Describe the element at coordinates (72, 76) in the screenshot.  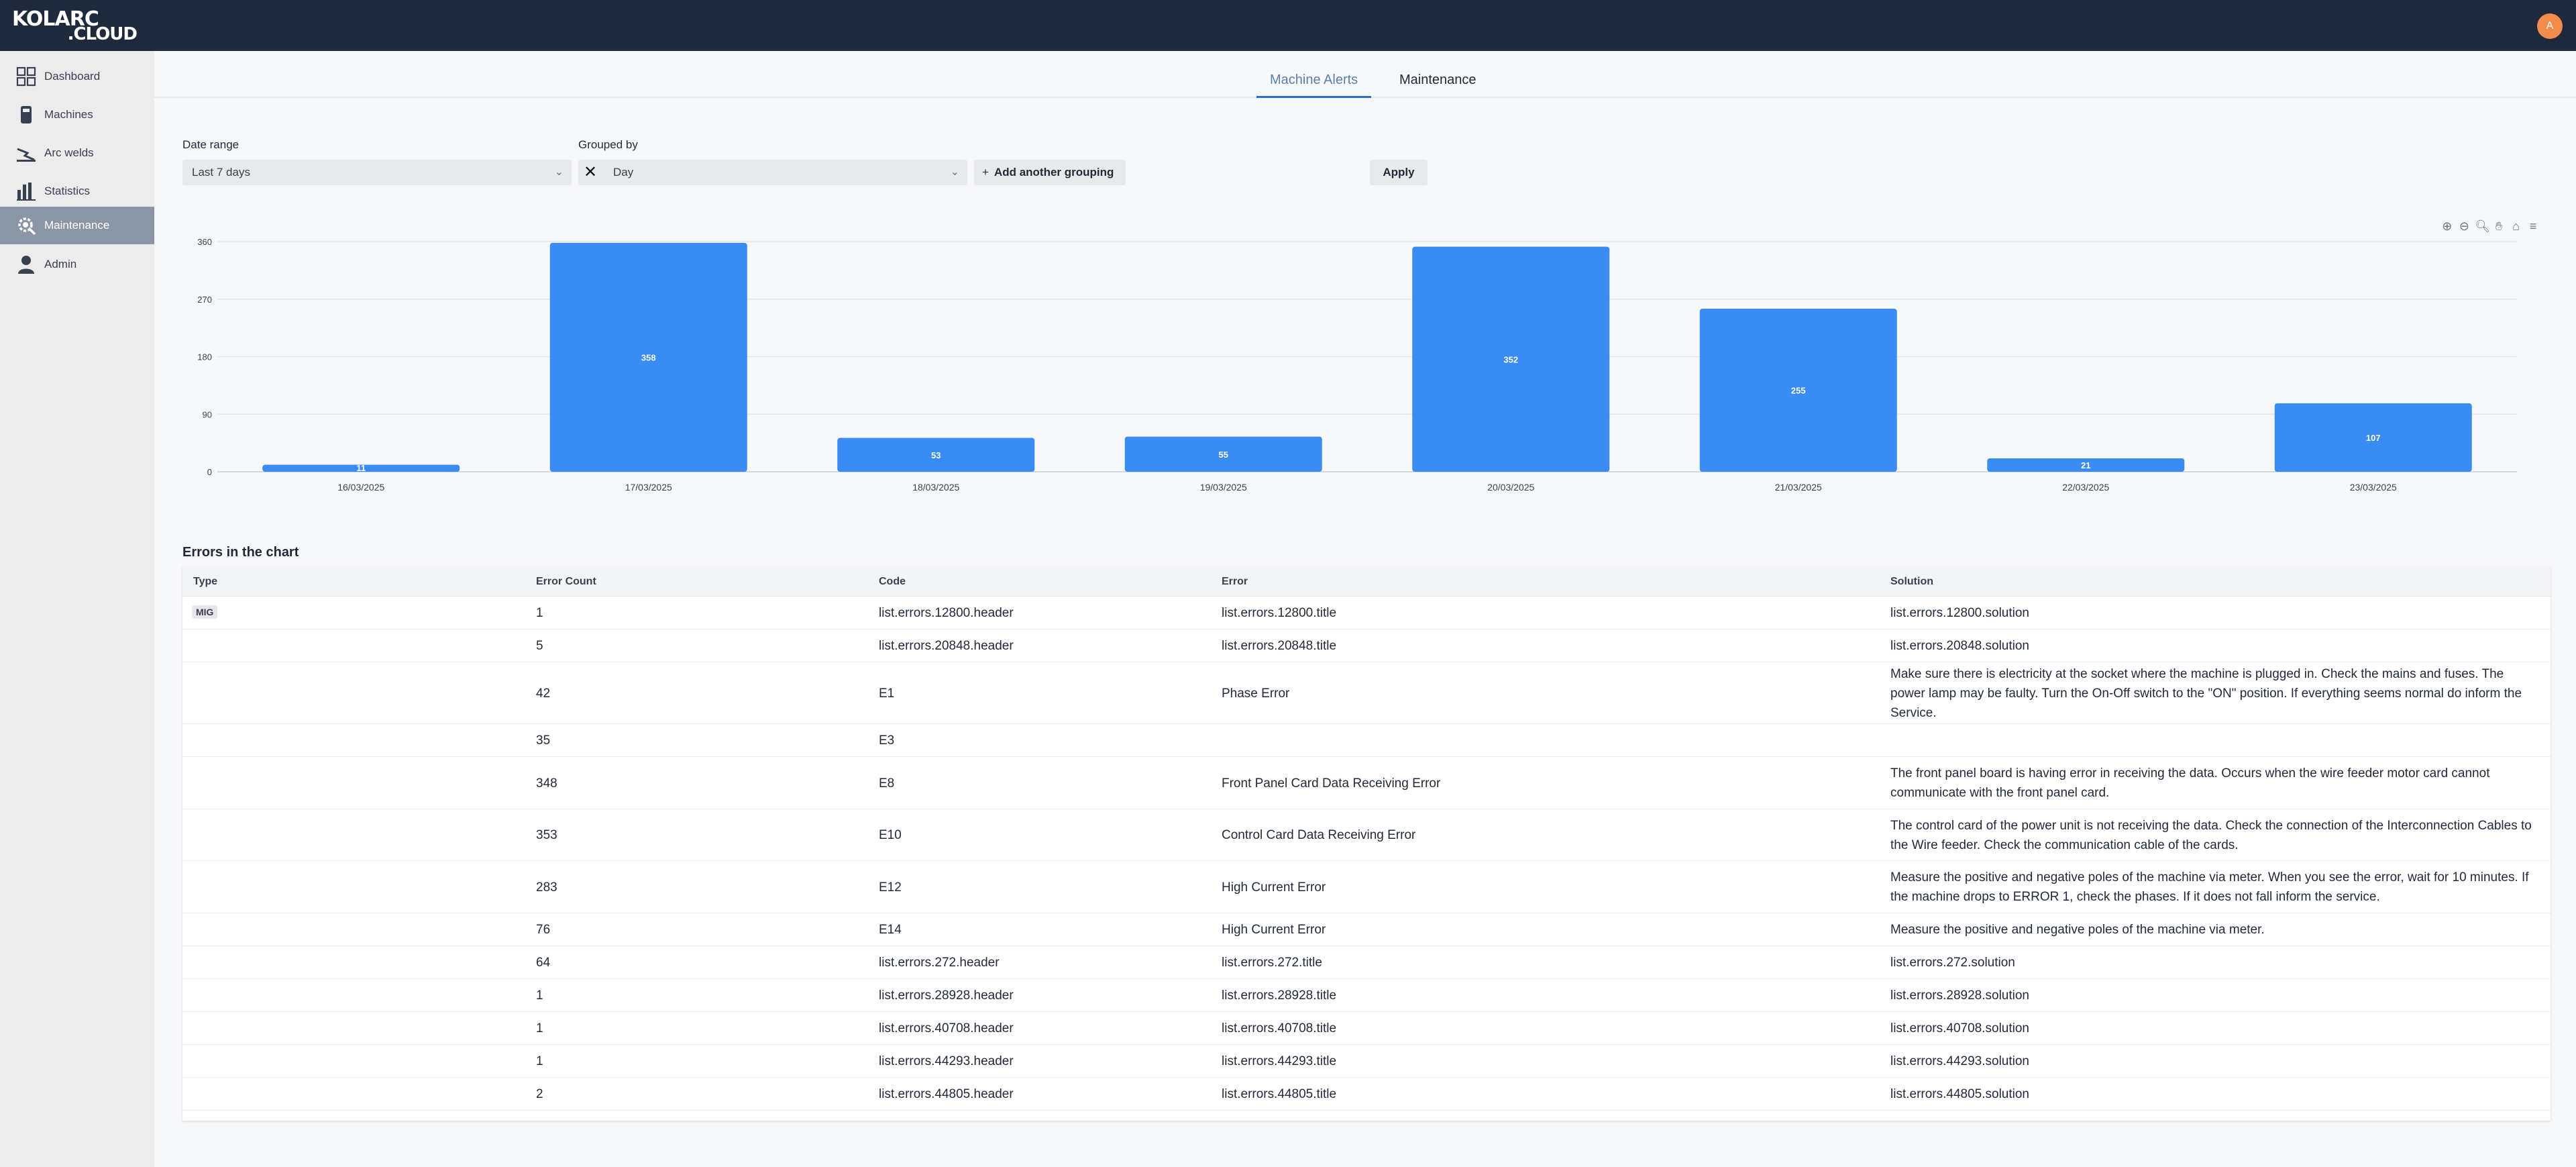
I see `sidebar-item-label: Dashboard` at that location.